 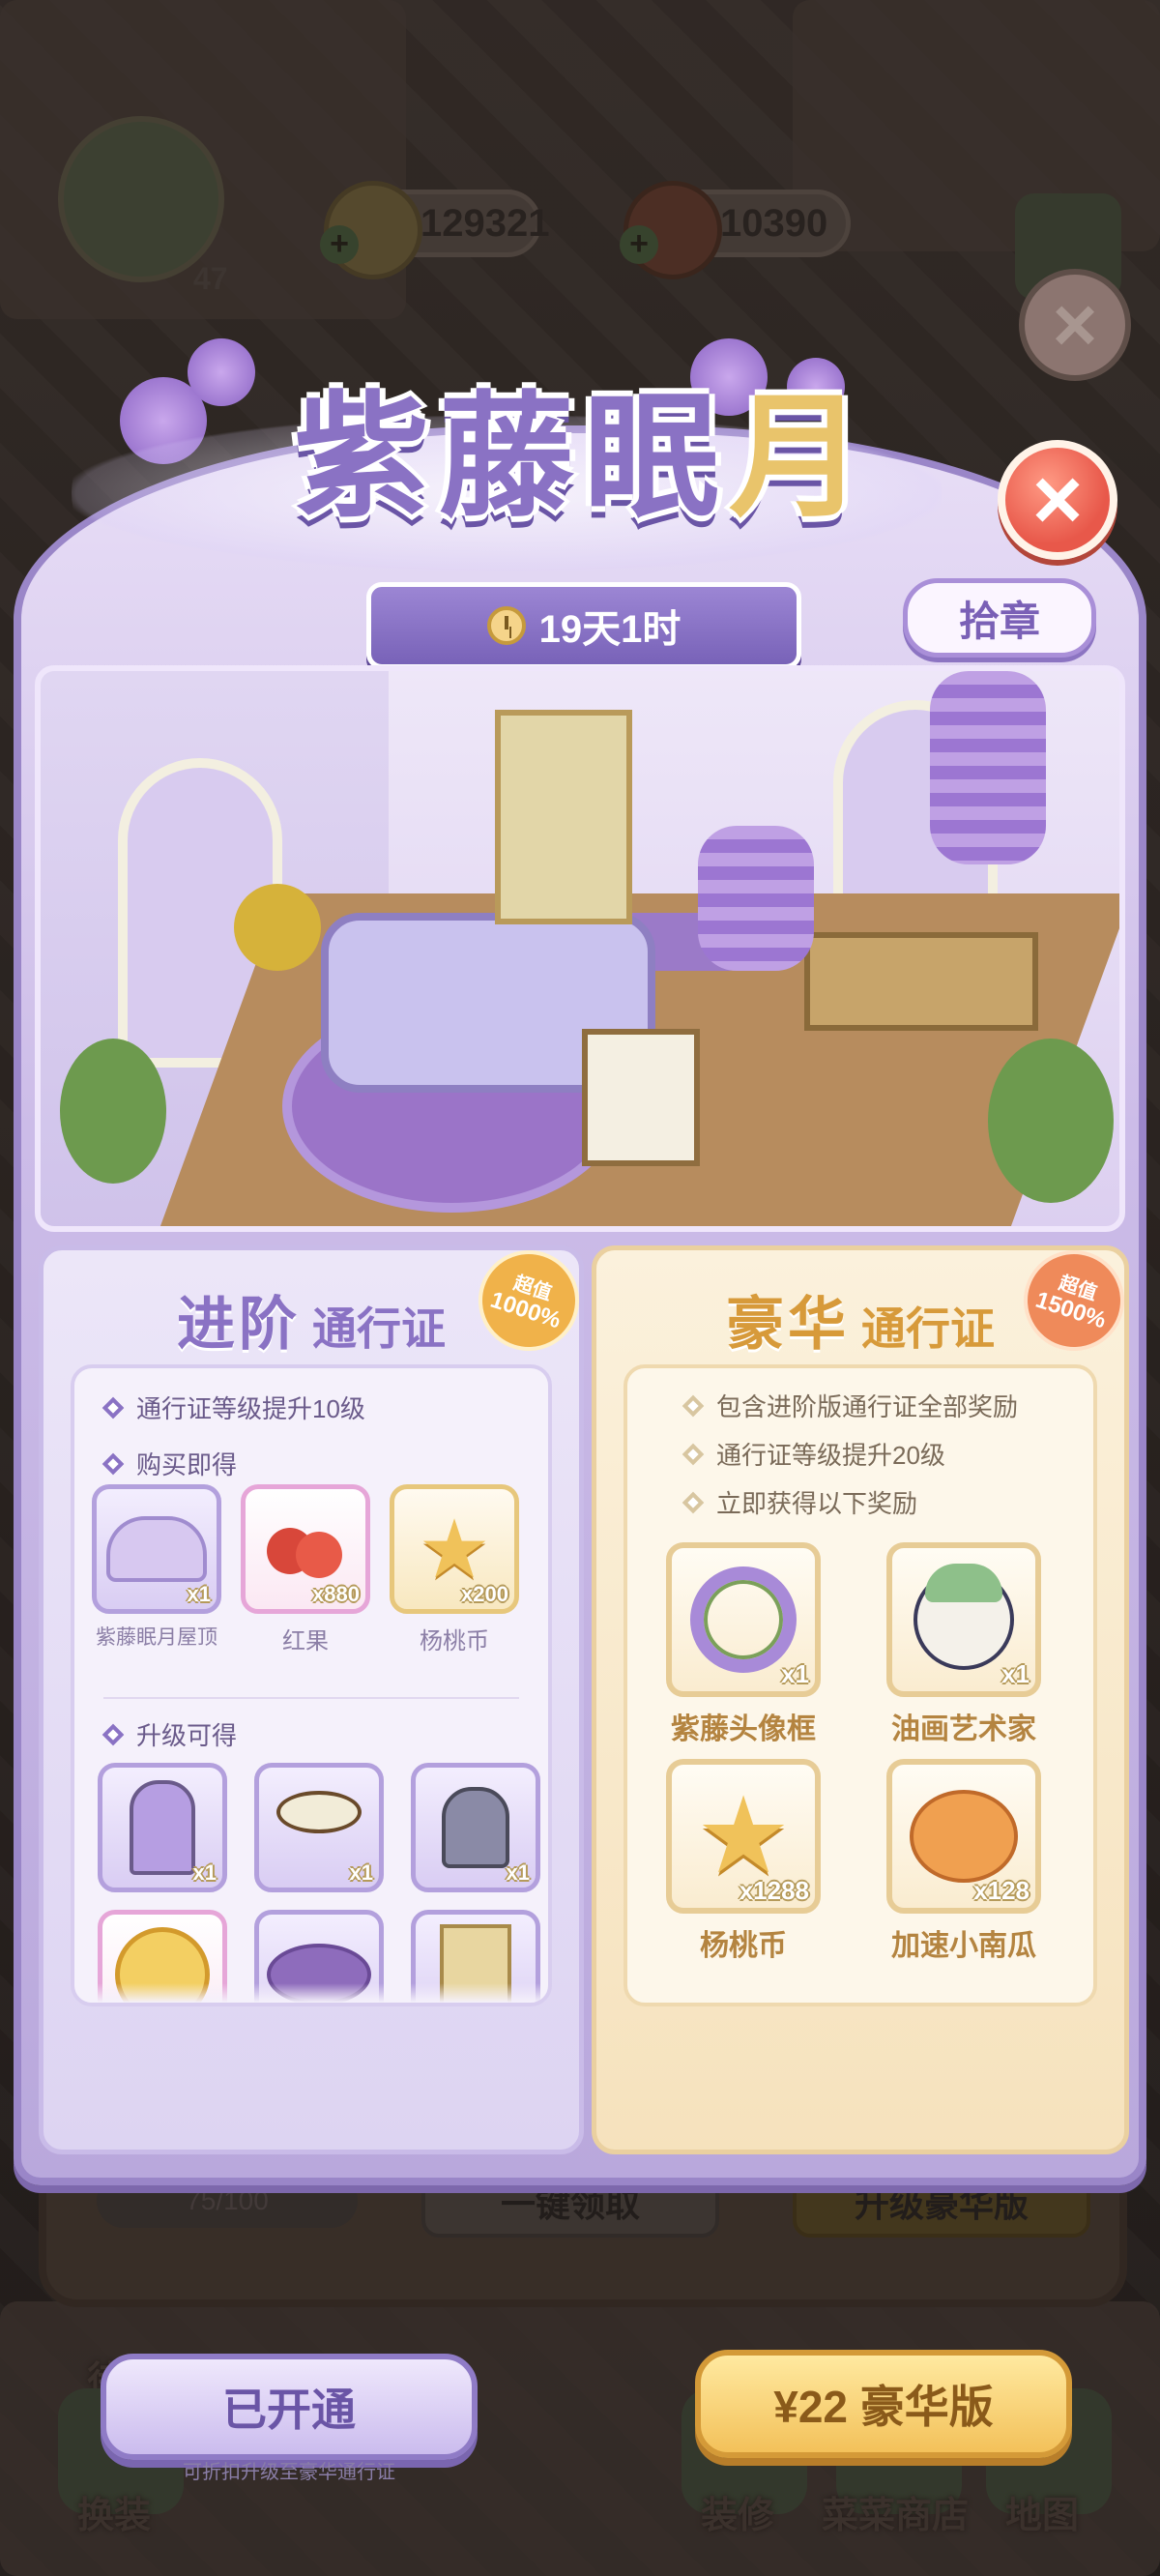 I want to click on cage-shape, so click(x=476, y=1827).